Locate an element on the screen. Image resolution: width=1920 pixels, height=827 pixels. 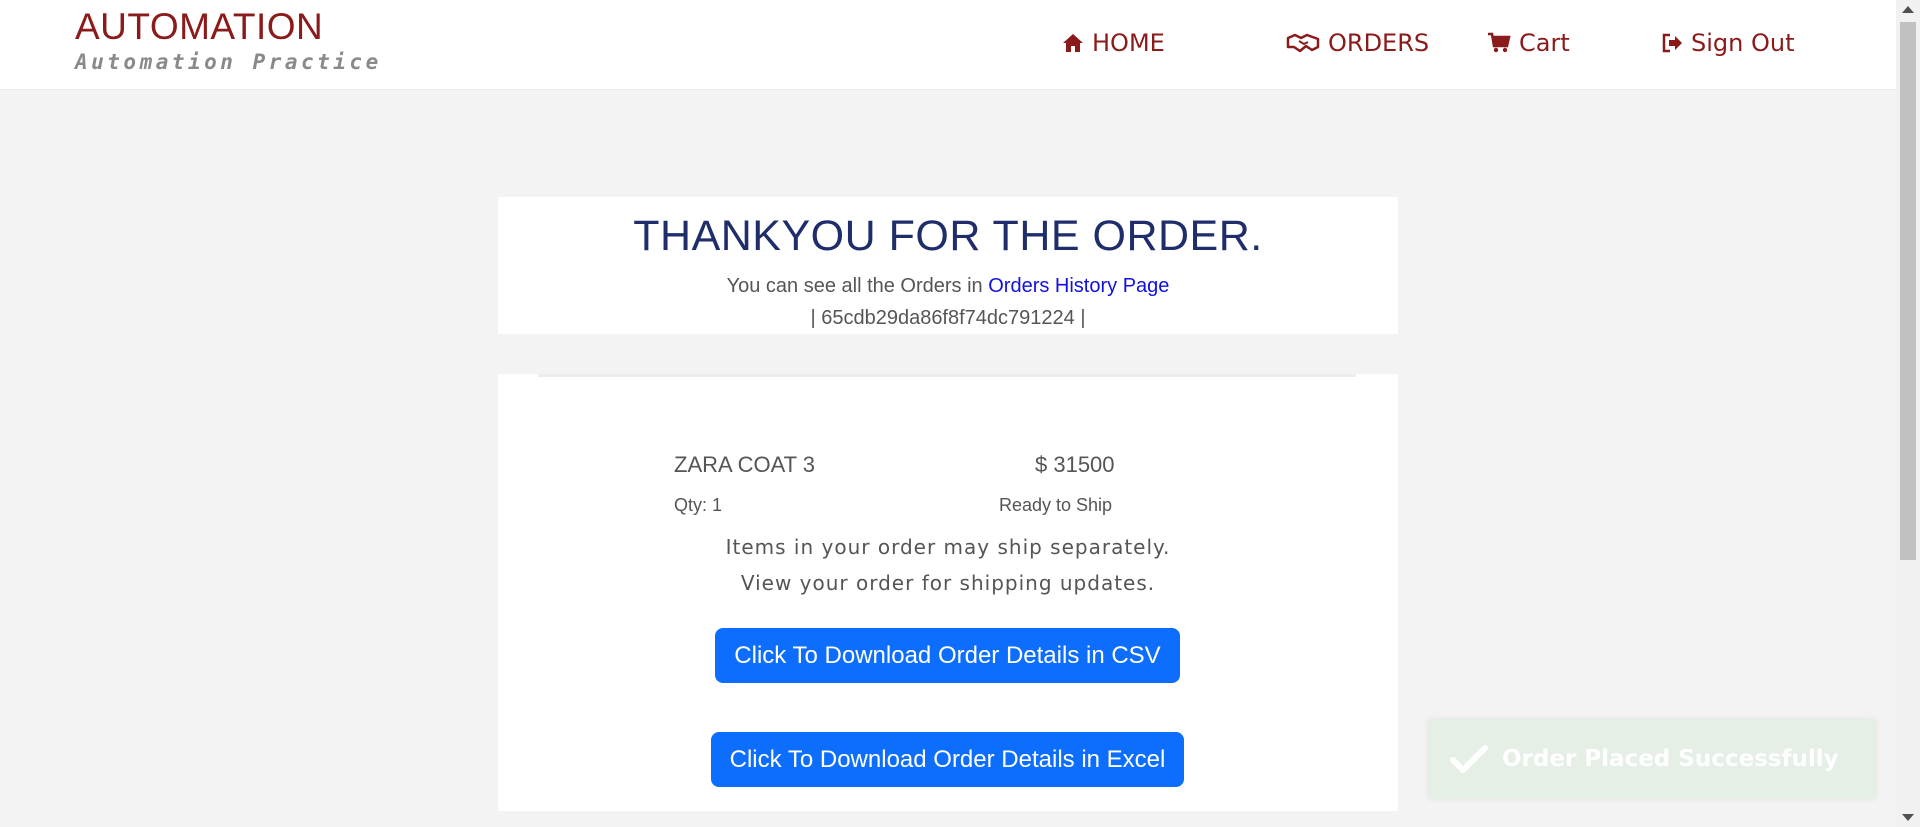
scroll-down-arrow is located at coordinates (1908, 817).